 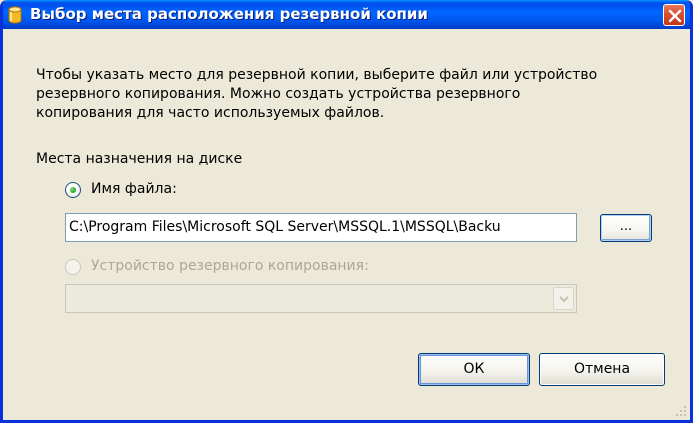 I want to click on title-bar: Выбор места расположения резервной копии, so click(x=346, y=14).